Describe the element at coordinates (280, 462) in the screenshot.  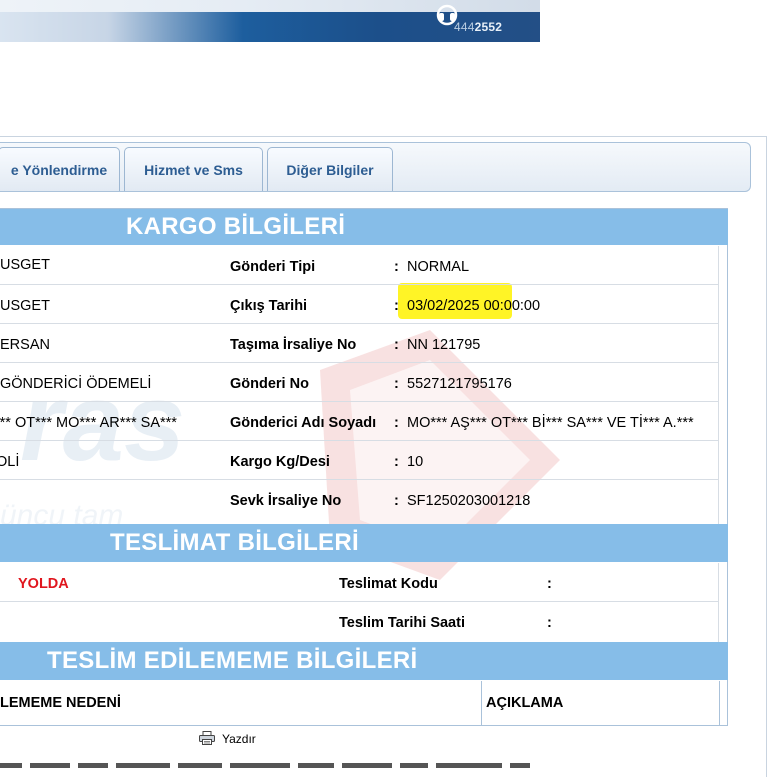
I see `field-label: Kargo Kg/Desi` at that location.